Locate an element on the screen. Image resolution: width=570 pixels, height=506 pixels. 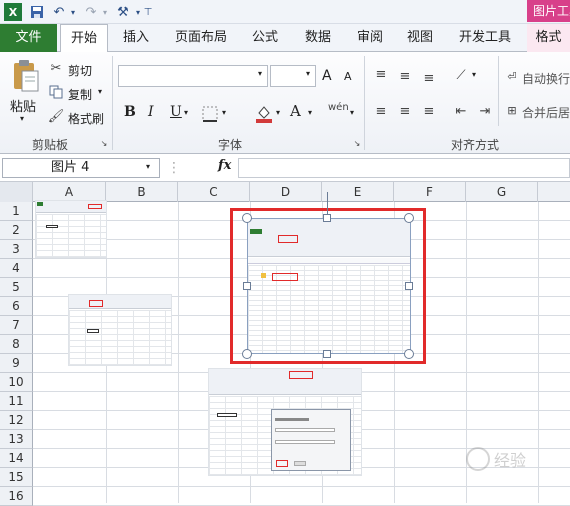
paste-icon is located at coordinates (25, 76).